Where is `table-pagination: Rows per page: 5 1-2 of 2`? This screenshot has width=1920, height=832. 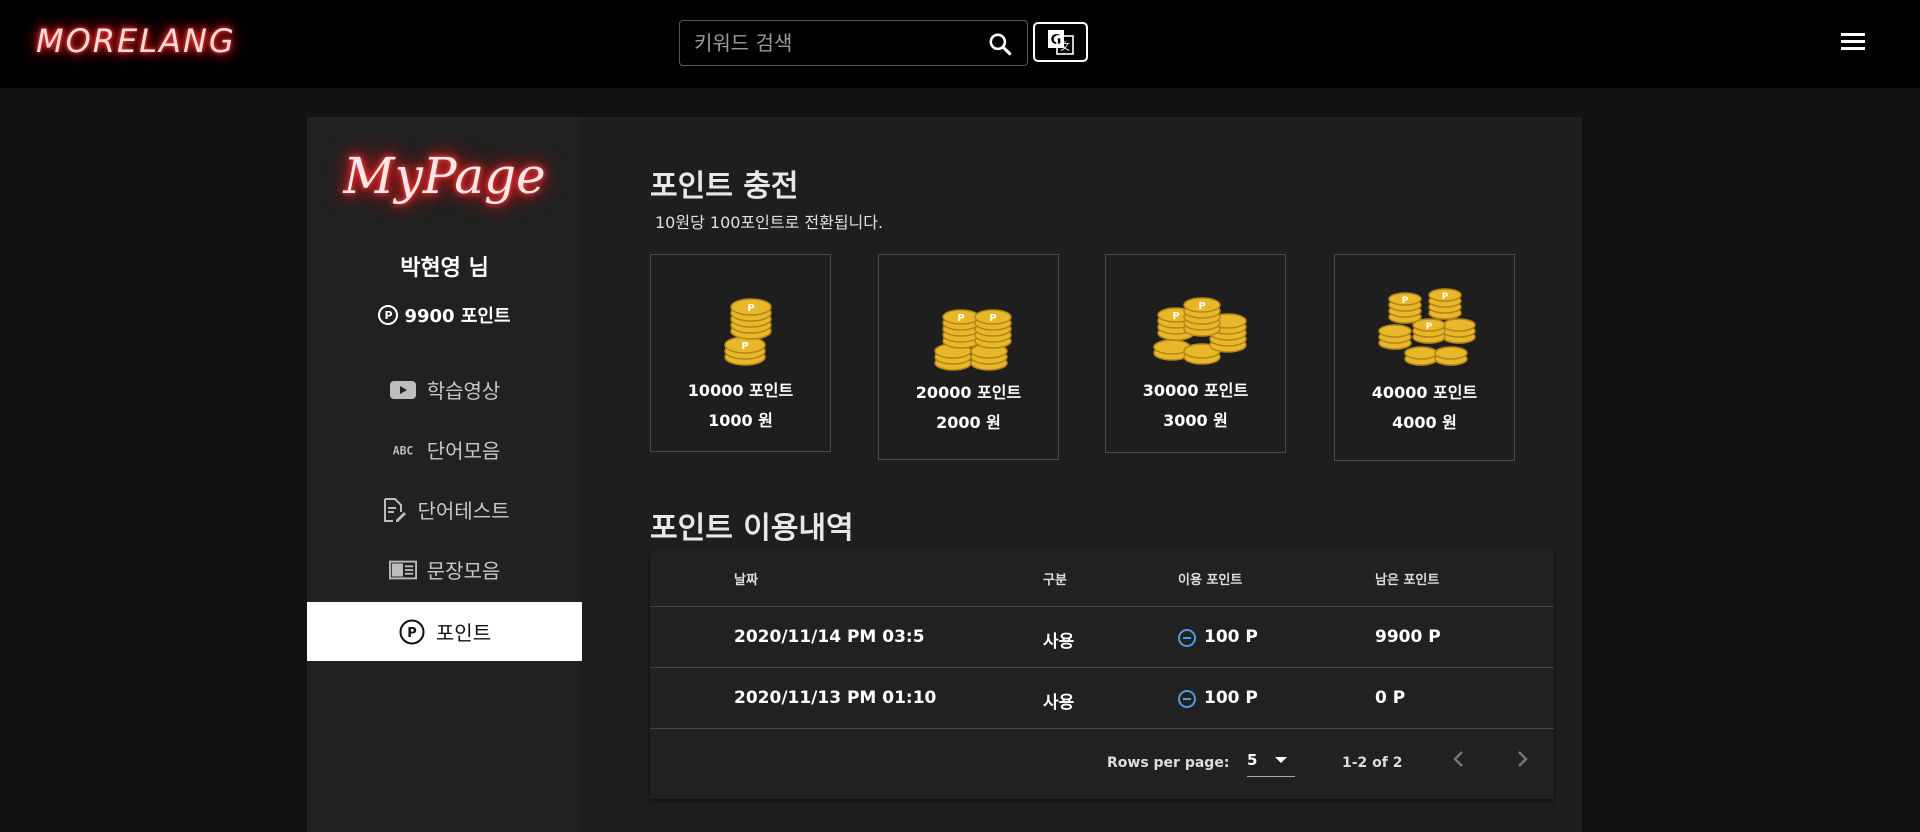 table-pagination: Rows per page: 5 1-2 of 2 is located at coordinates (1102, 764).